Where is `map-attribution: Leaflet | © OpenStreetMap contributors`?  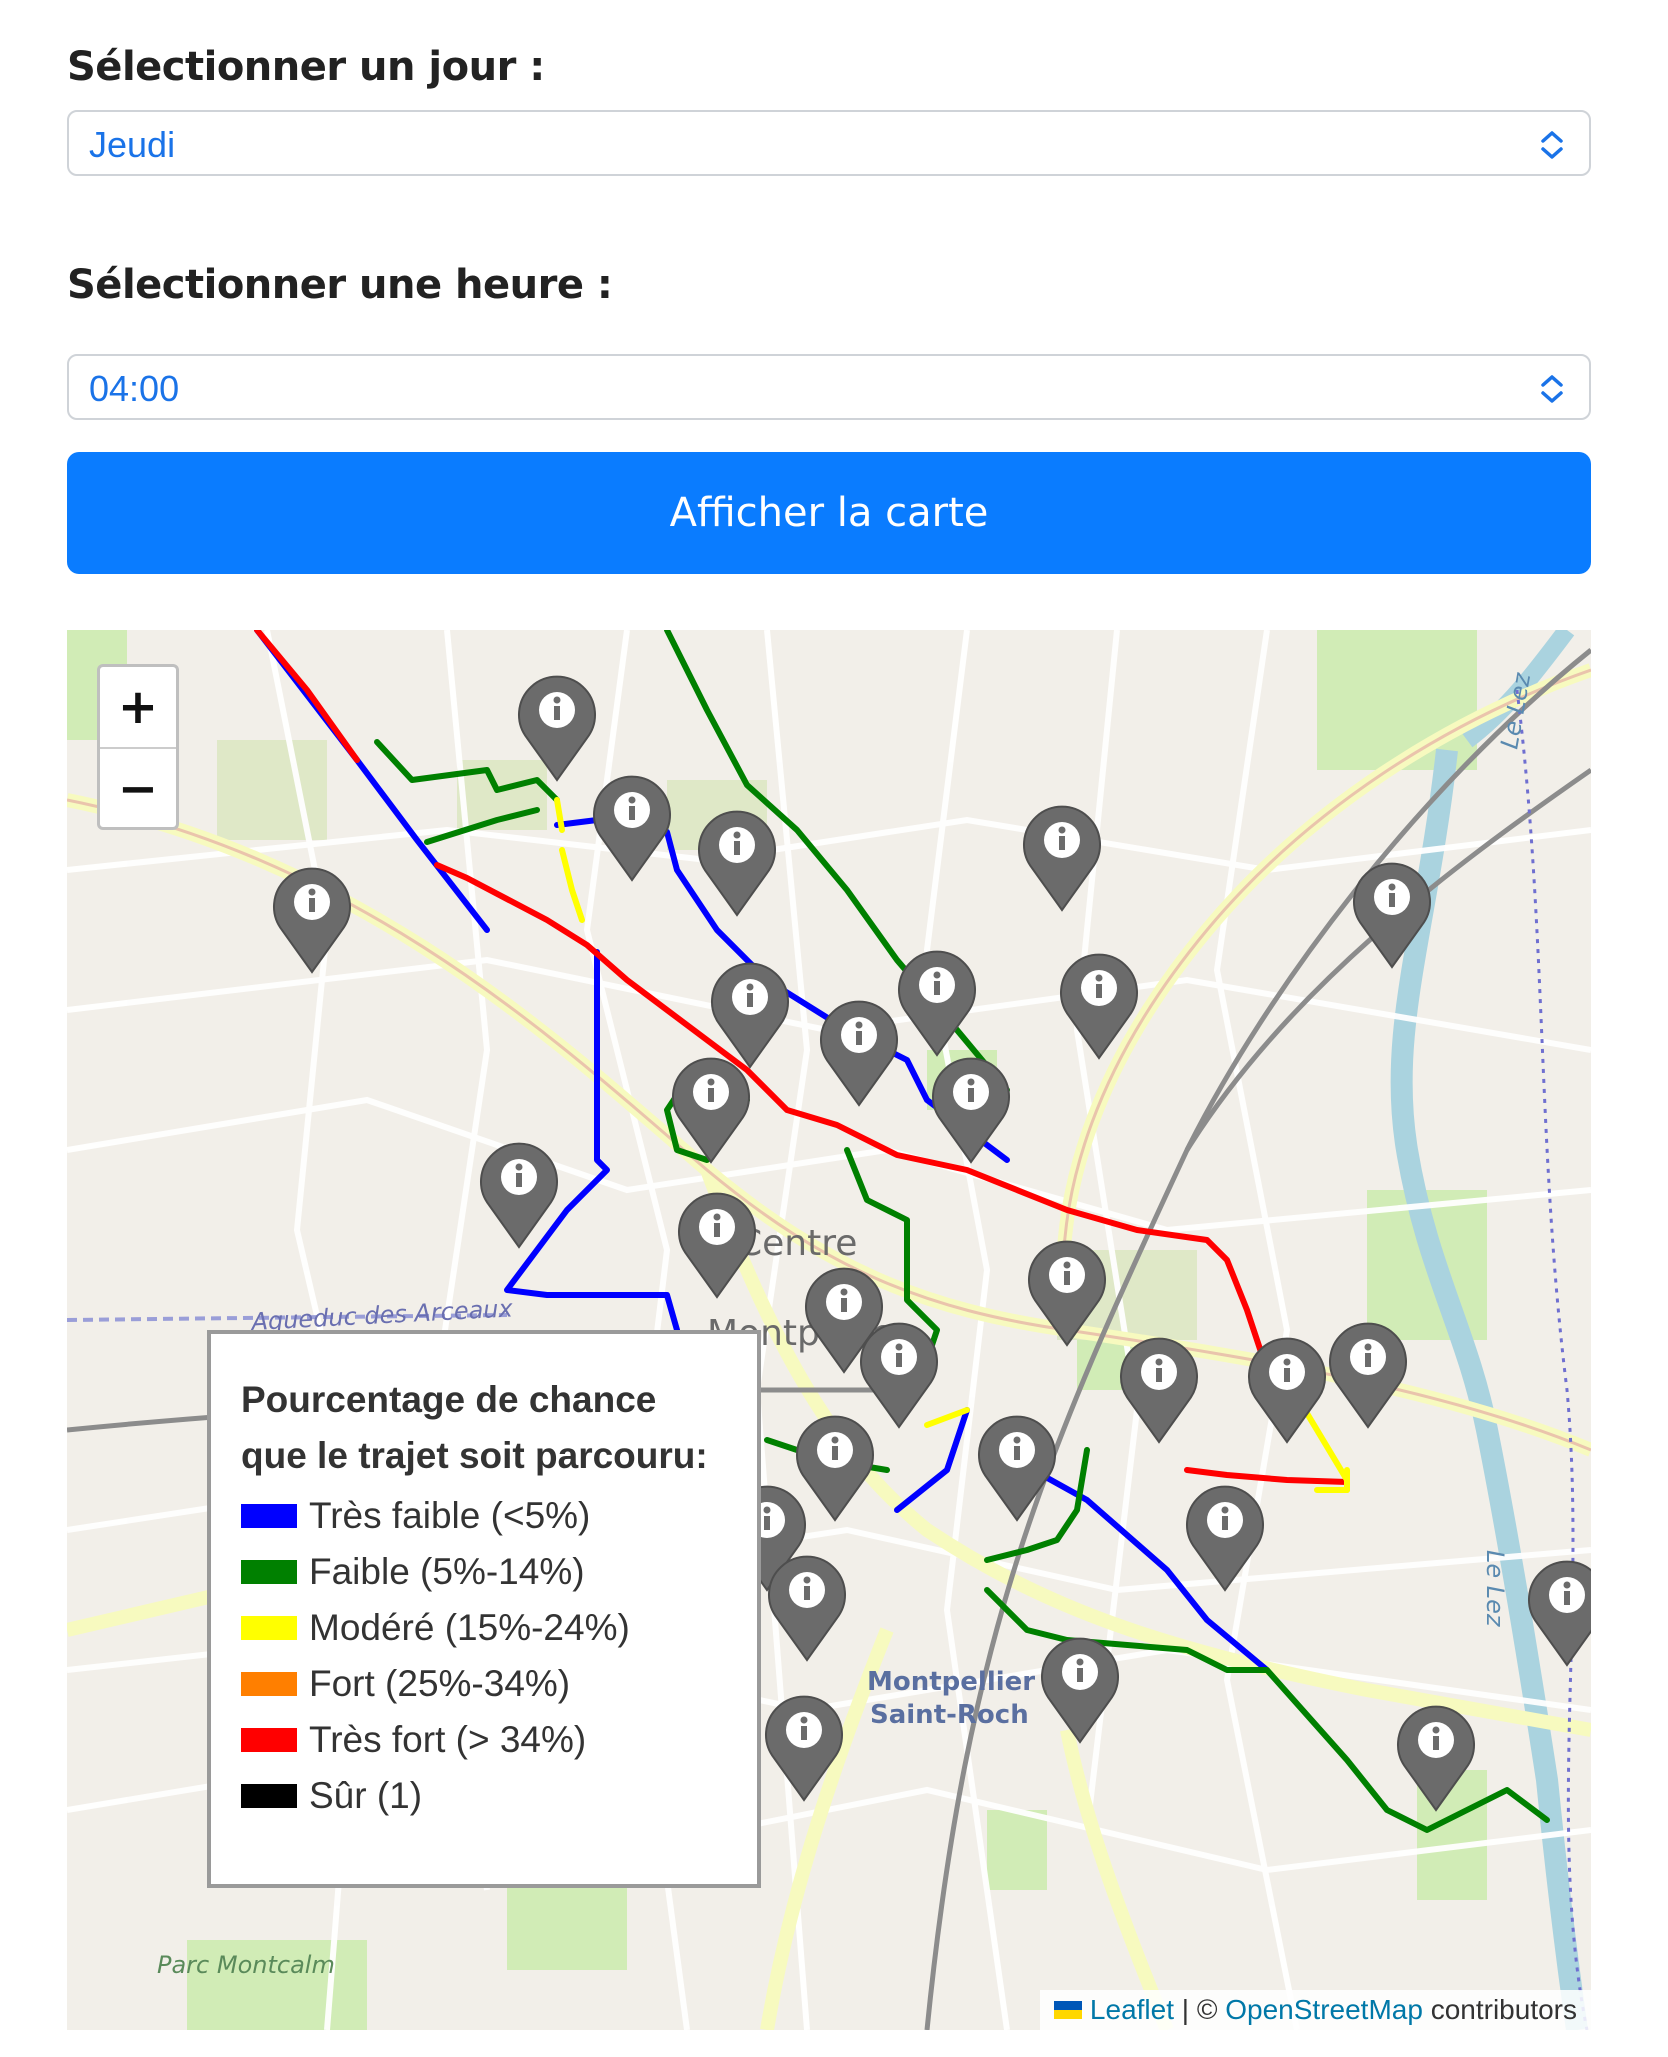 map-attribution: Leaflet | © OpenStreetMap contributors is located at coordinates (1315, 2010).